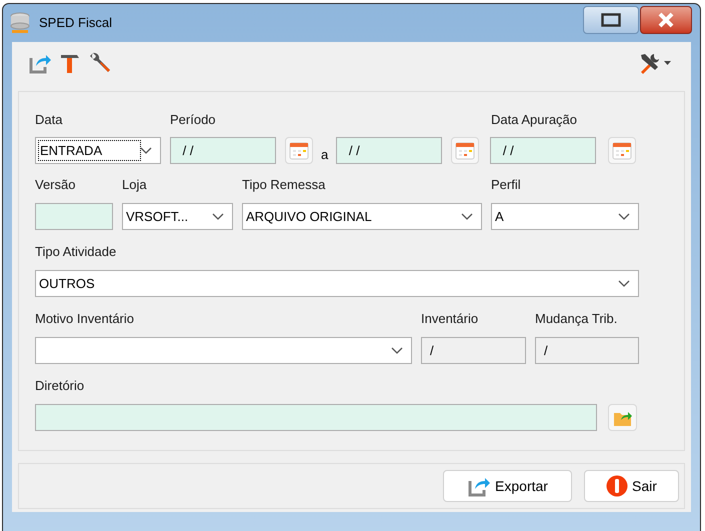 The height and width of the screenshot is (531, 705). I want to click on field-label: Tipo Remessa, so click(284, 184).